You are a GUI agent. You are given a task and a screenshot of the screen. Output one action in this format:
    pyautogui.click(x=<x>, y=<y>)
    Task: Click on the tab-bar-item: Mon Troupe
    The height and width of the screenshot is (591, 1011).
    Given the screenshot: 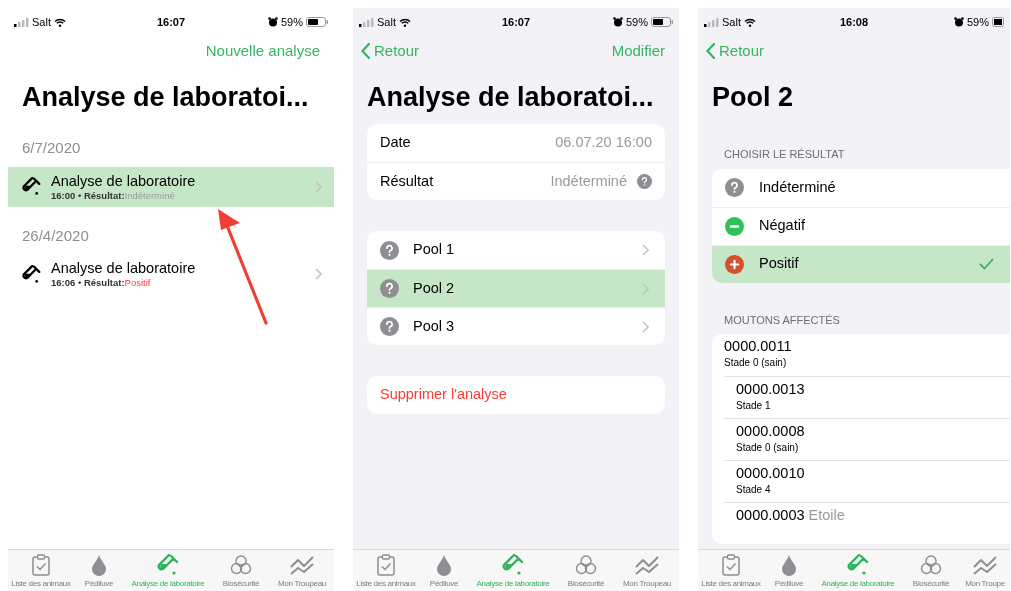 What is the action you would take?
    pyautogui.click(x=985, y=570)
    